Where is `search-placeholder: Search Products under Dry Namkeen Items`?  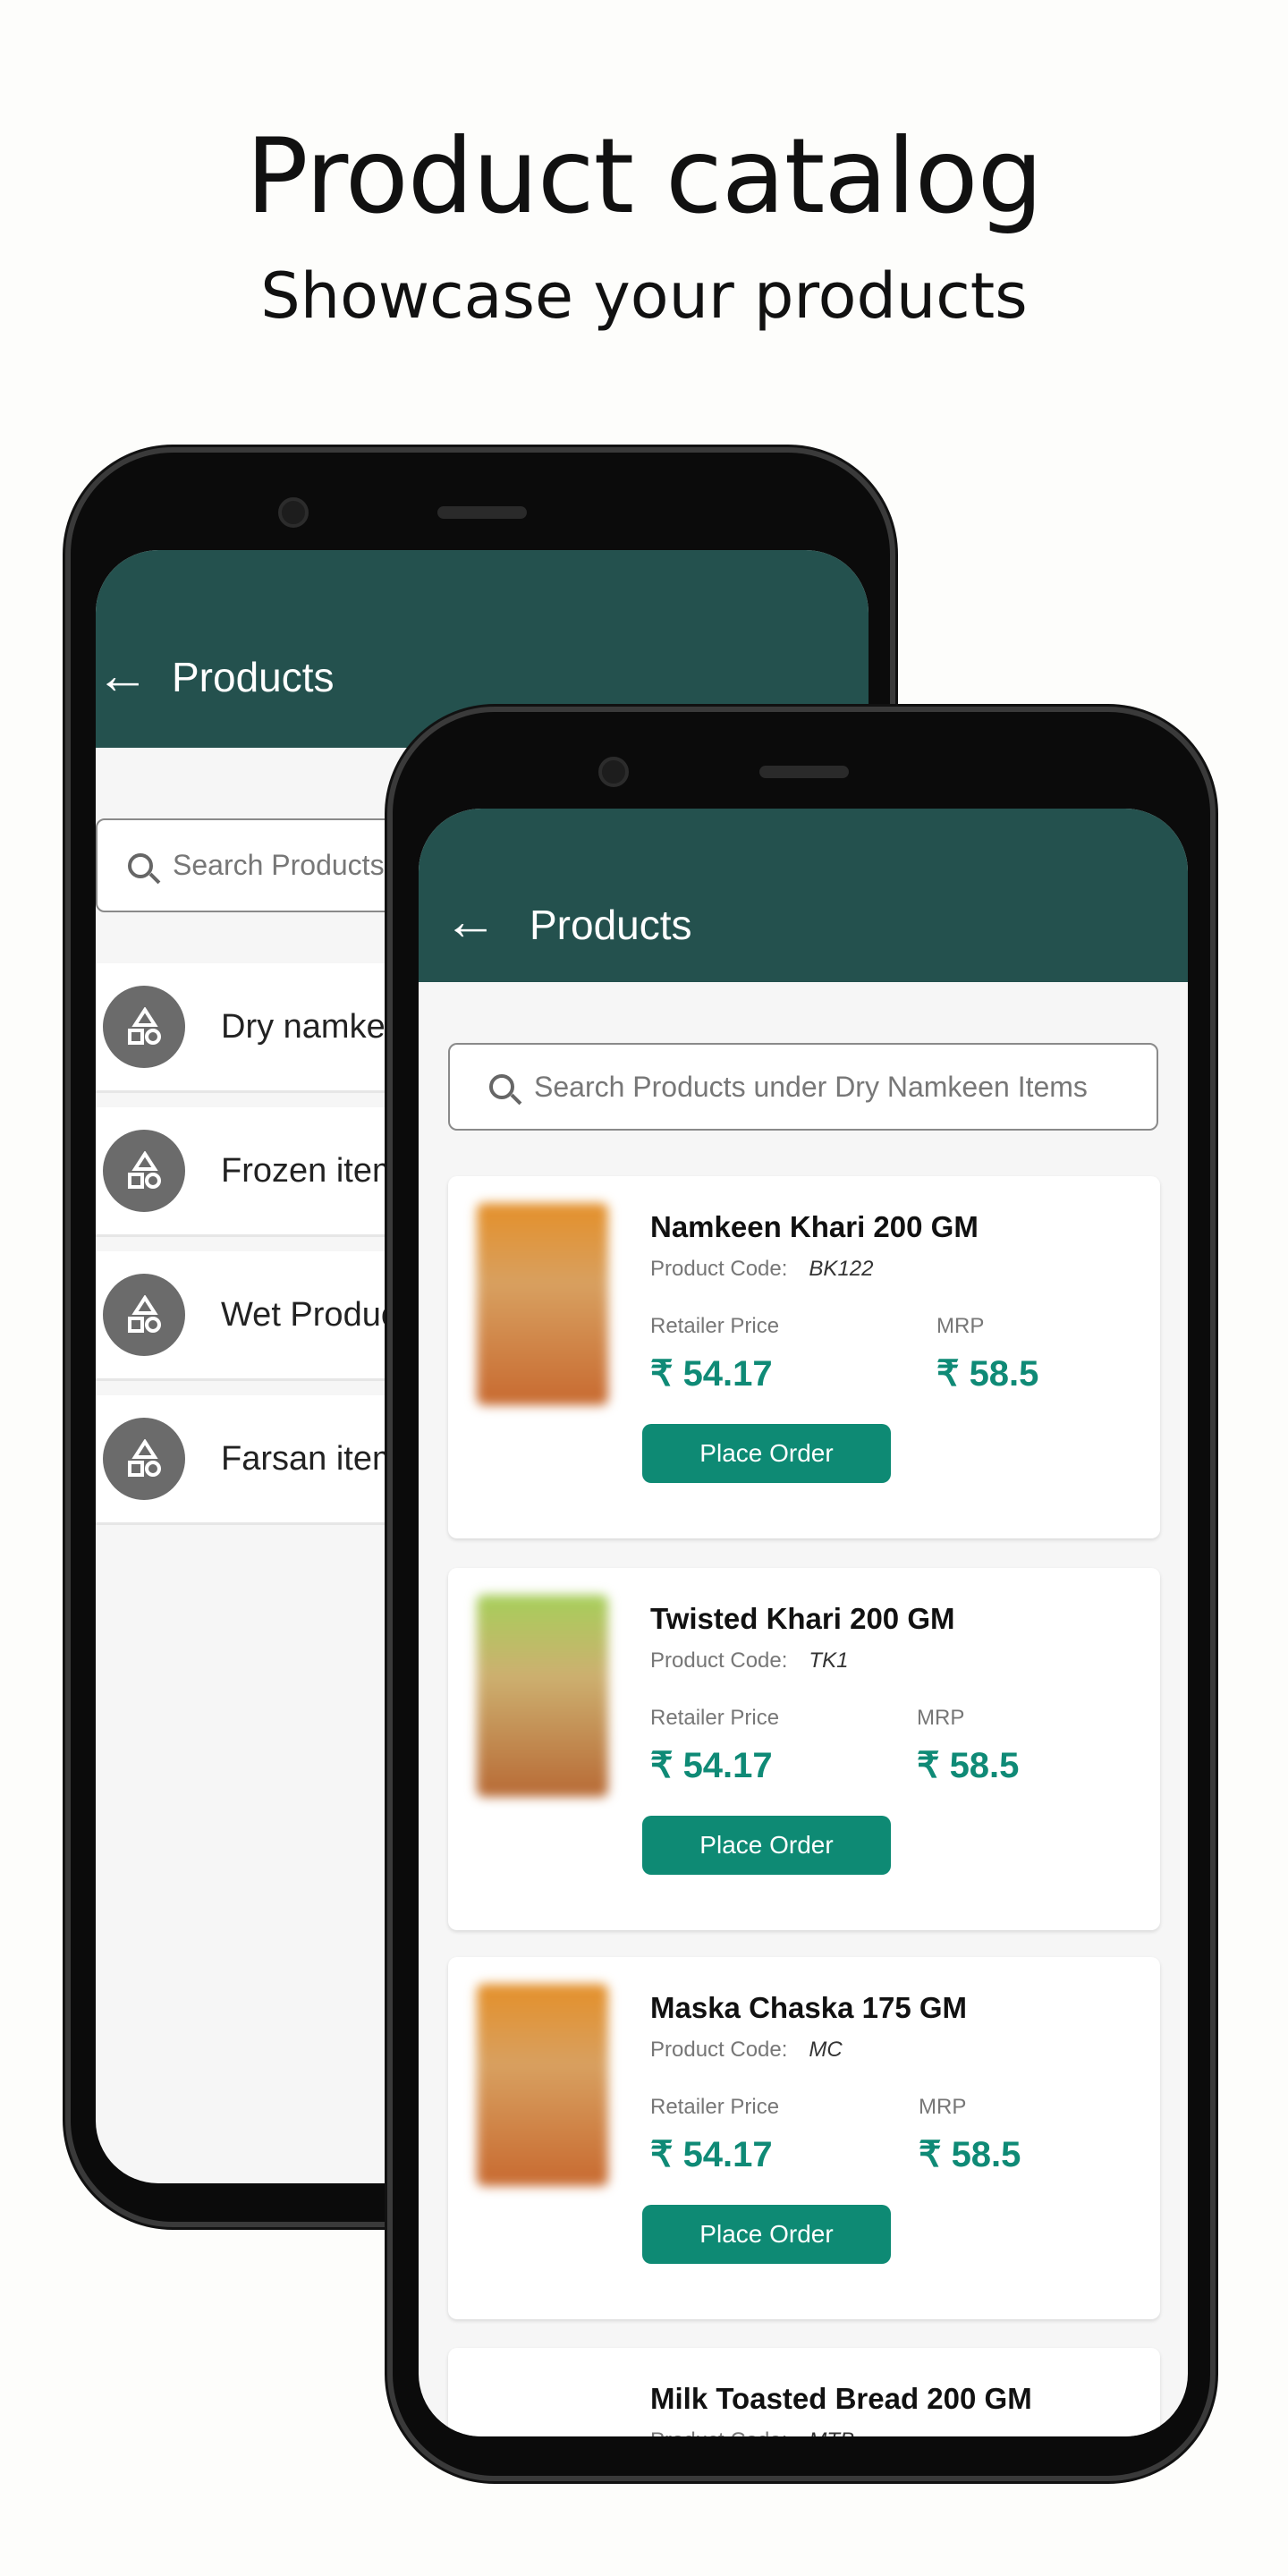 search-placeholder: Search Products under Dry Namkeen Items is located at coordinates (811, 1086).